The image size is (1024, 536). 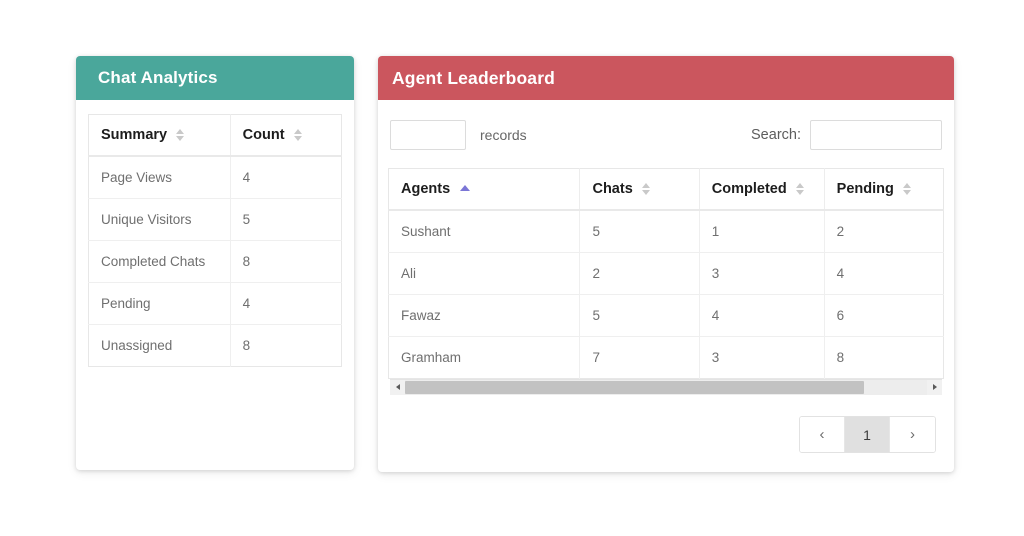 I want to click on scrollbar-track, so click(x=666, y=387).